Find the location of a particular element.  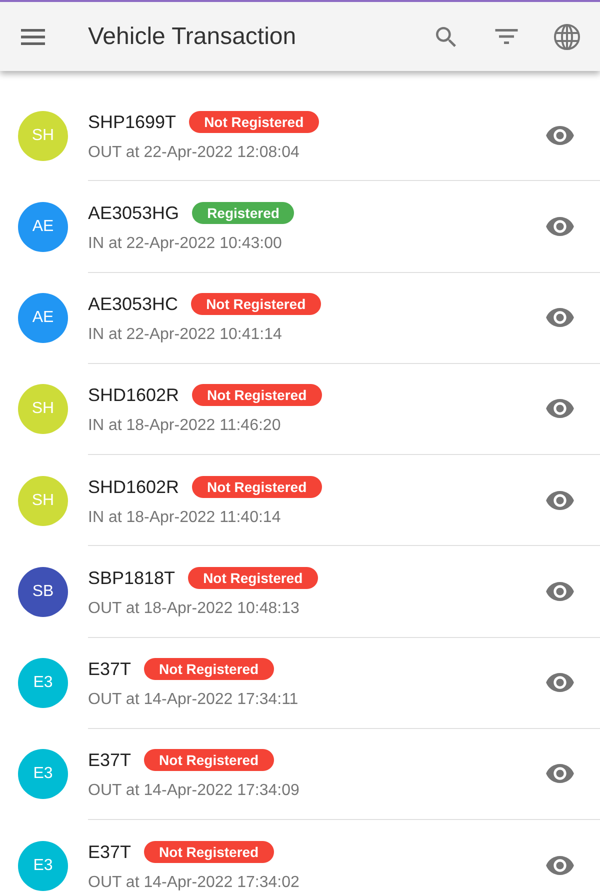

plate-number: SBP1818T is located at coordinates (132, 577).